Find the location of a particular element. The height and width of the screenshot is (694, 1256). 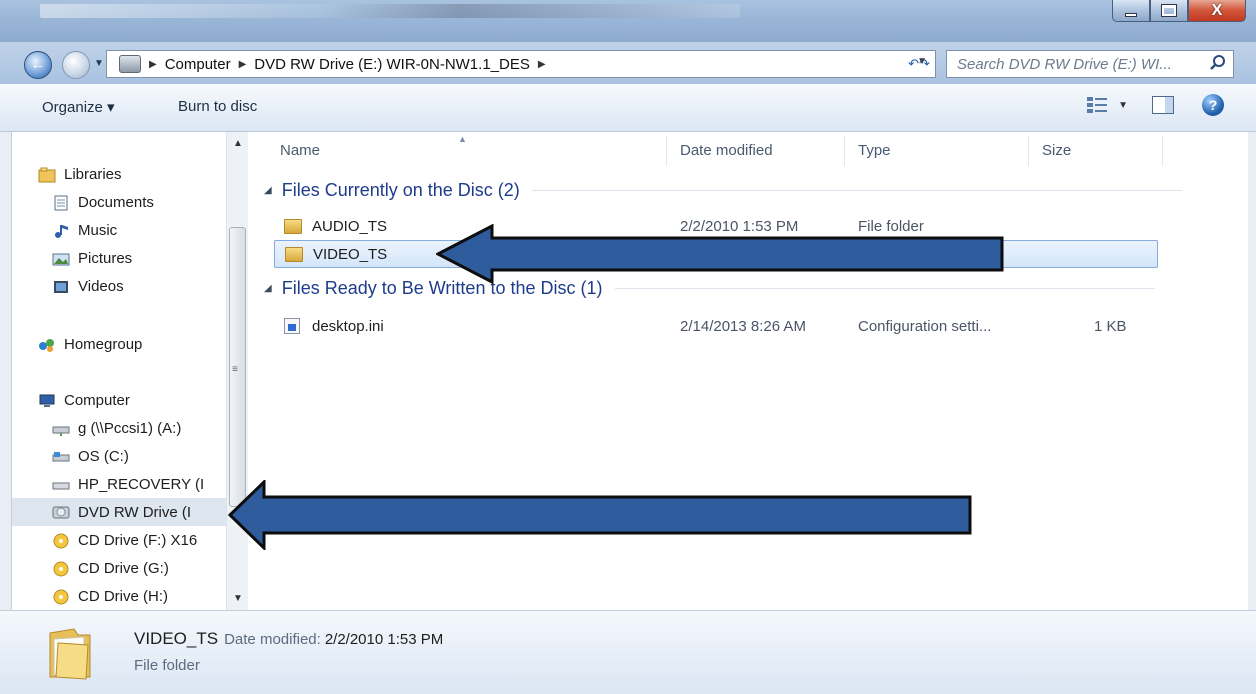

maximize-icon is located at coordinates (1169, 10).